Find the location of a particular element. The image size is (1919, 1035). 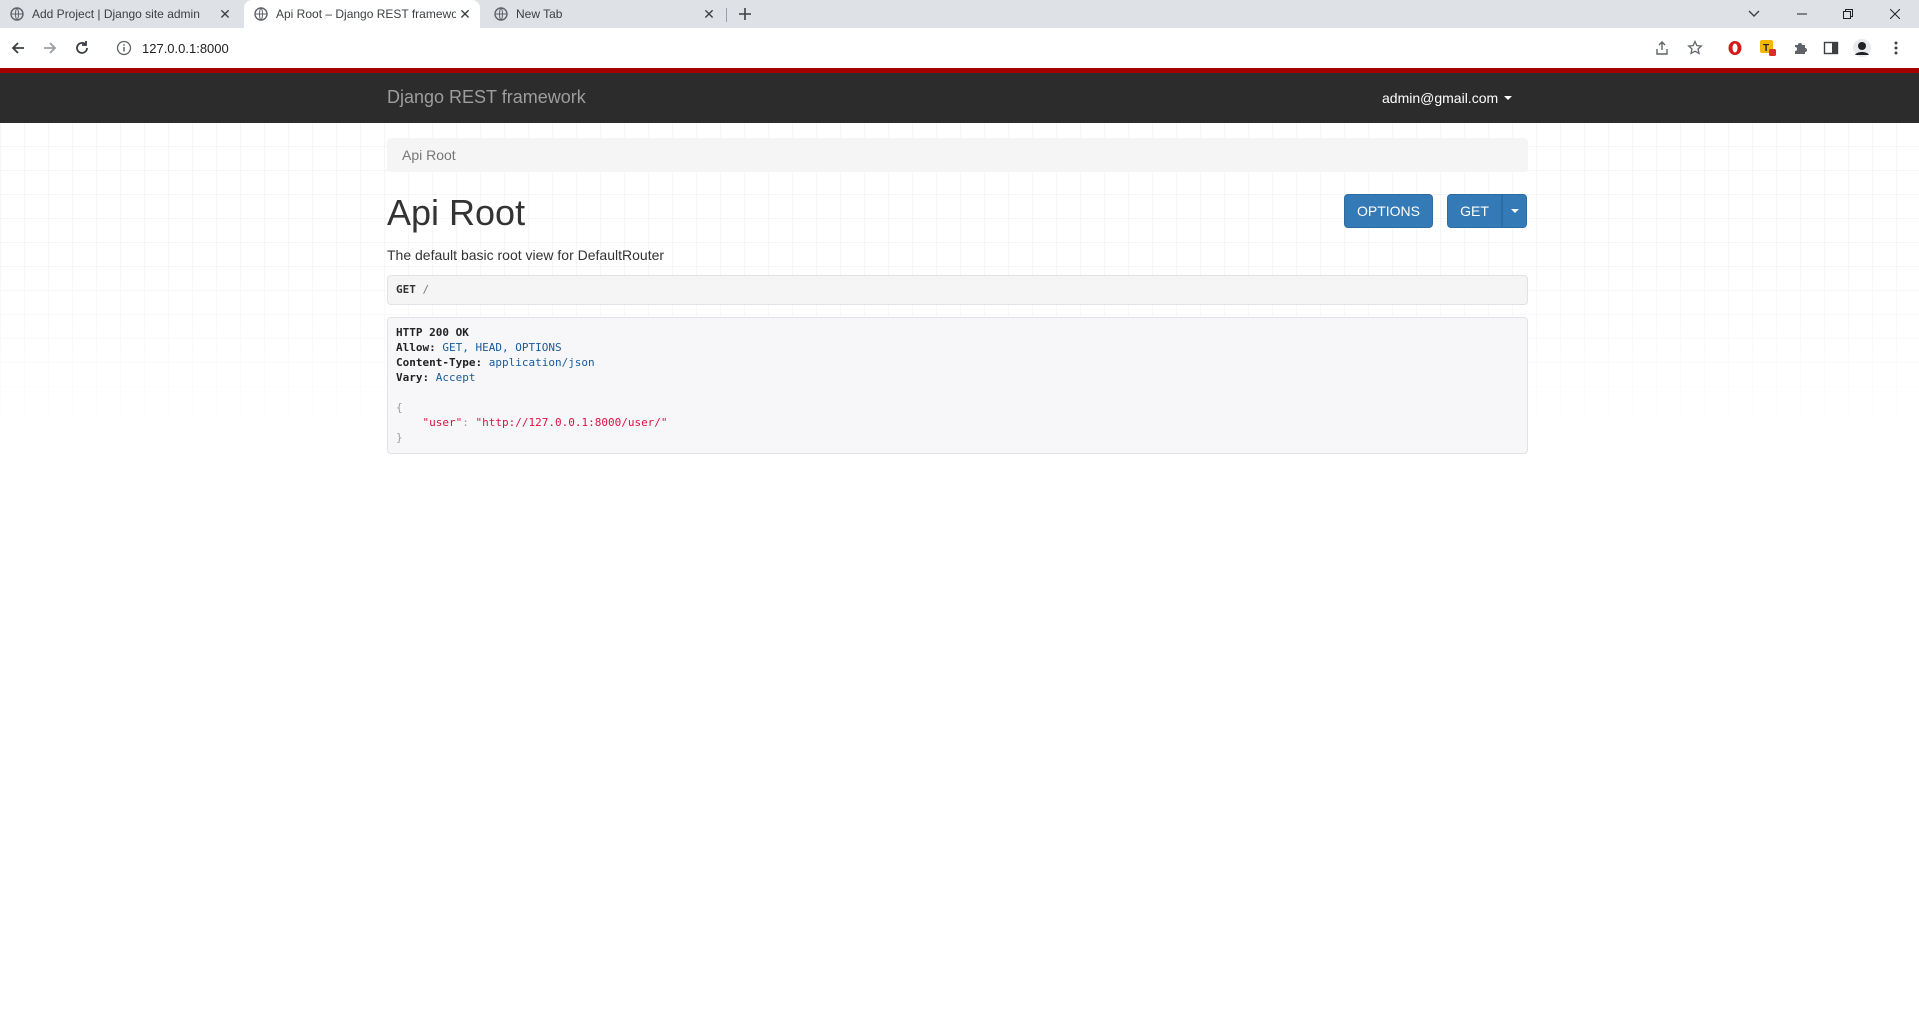

profile-avatar-icon is located at coordinates (1862, 48).